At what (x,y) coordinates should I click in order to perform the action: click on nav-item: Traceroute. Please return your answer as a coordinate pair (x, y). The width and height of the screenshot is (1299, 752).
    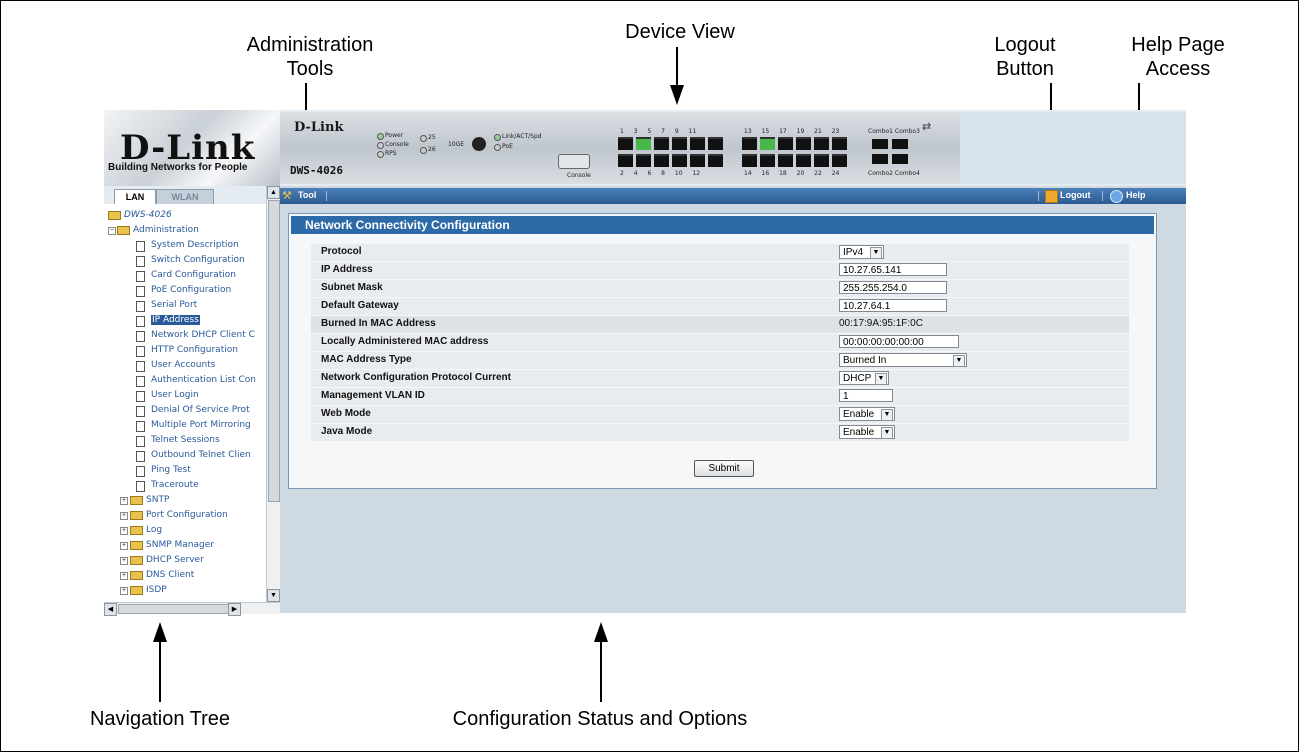
    Looking at the image, I should click on (175, 485).